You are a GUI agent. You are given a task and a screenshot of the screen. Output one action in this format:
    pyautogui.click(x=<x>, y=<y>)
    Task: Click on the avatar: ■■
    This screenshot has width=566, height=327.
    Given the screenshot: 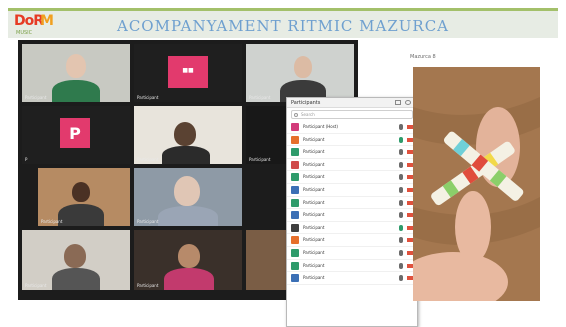 What is the action you would take?
    pyautogui.click(x=188, y=72)
    